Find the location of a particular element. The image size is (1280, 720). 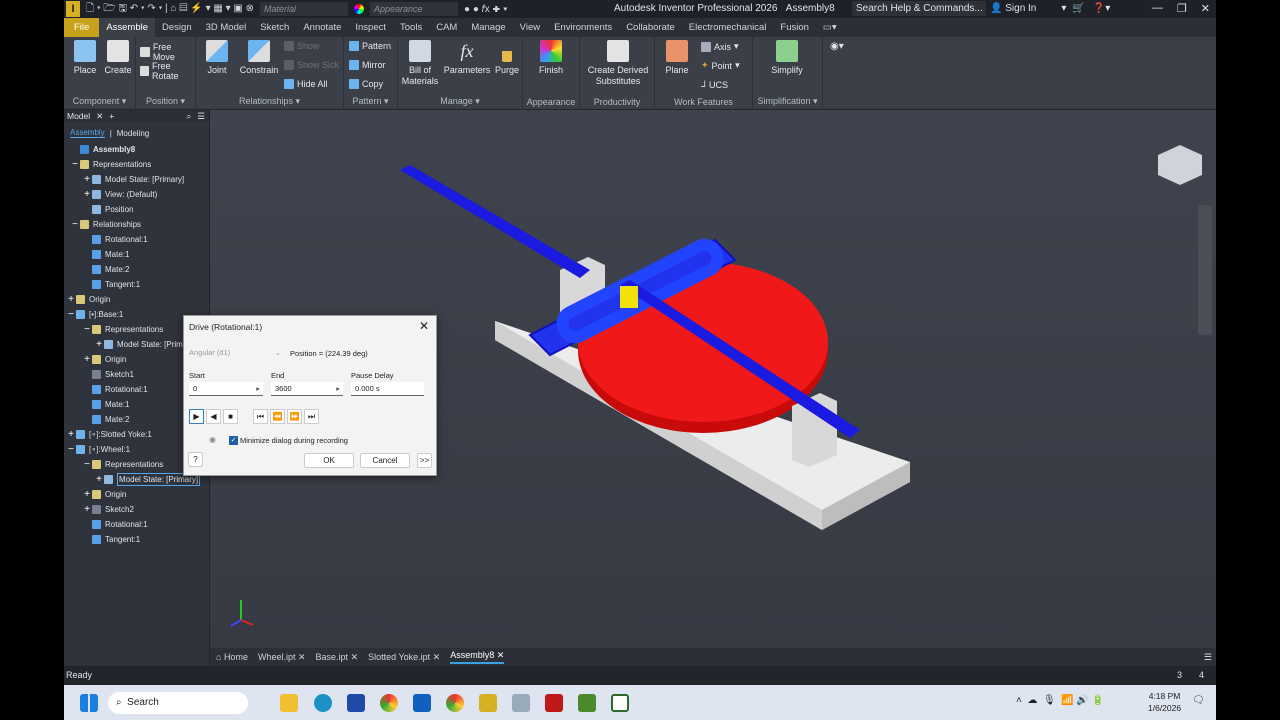

purge-button: Purge is located at coordinates (507, 58).